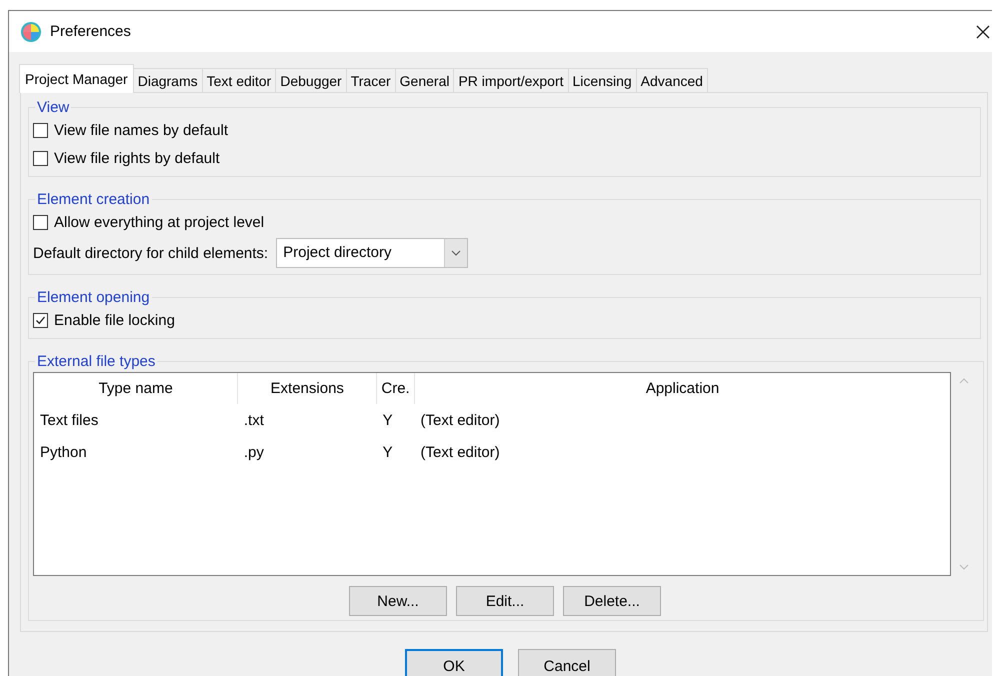  Describe the element at coordinates (141, 130) in the screenshot. I see `checkbox-label: View file names by default` at that location.